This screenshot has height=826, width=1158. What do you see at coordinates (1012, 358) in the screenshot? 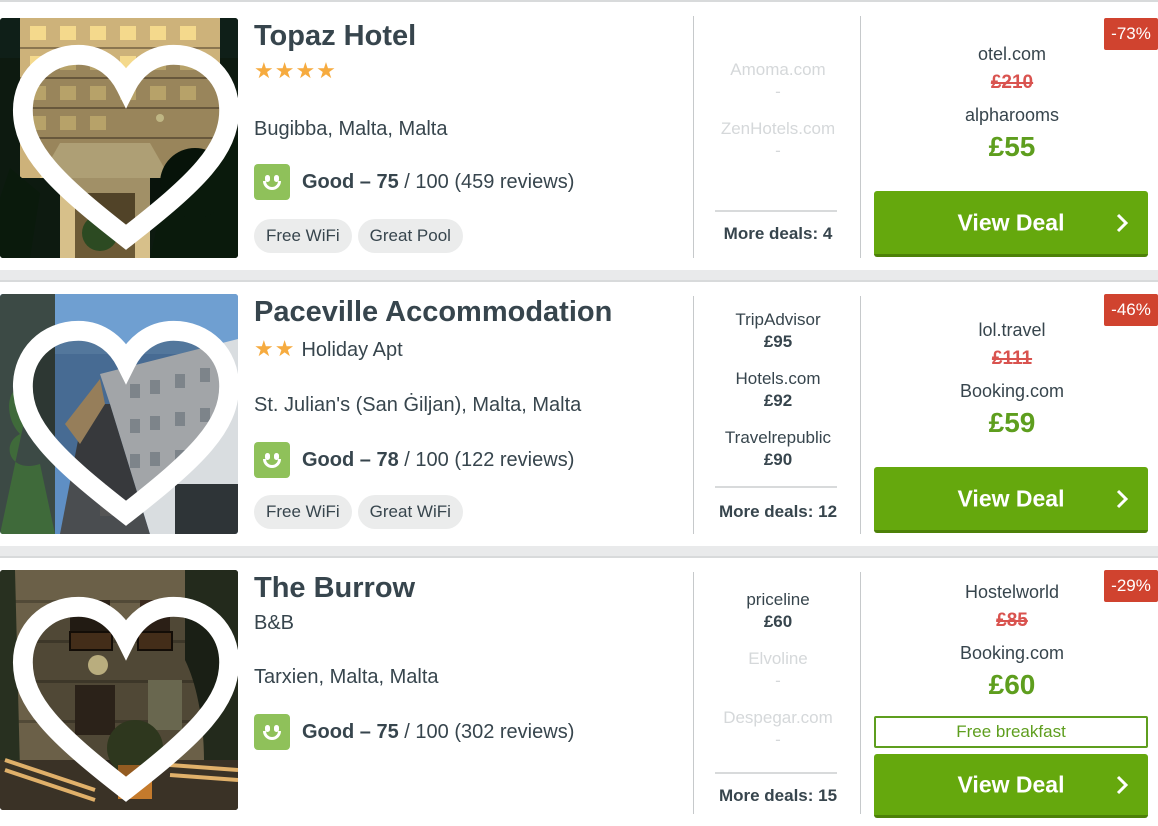
I see `old-price: £111` at bounding box center [1012, 358].